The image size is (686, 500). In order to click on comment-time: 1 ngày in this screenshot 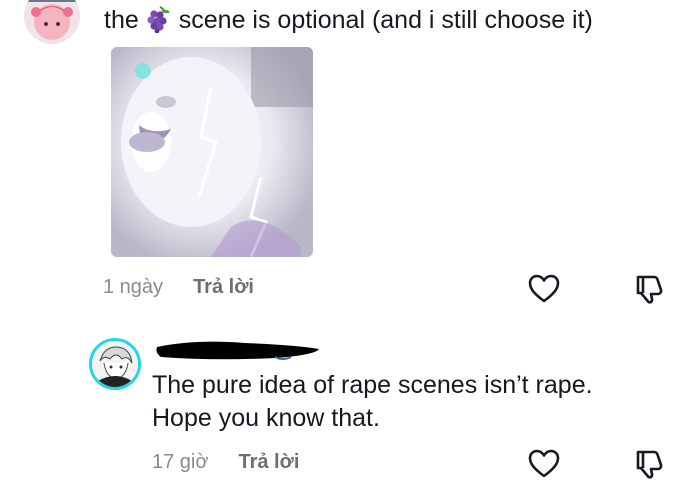, I will do `click(133, 287)`.